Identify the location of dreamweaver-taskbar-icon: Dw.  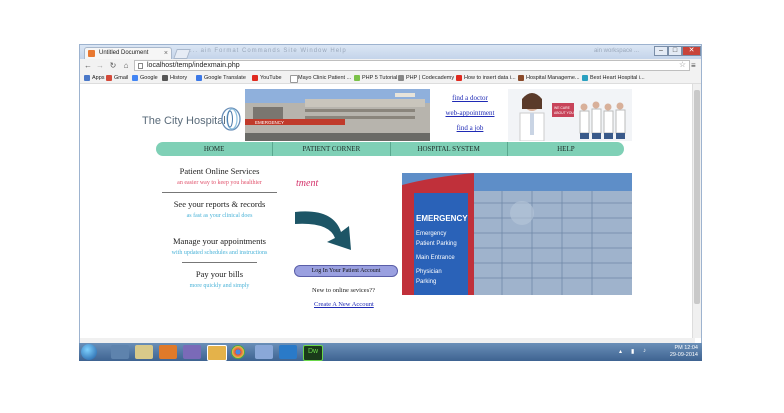
(313, 353).